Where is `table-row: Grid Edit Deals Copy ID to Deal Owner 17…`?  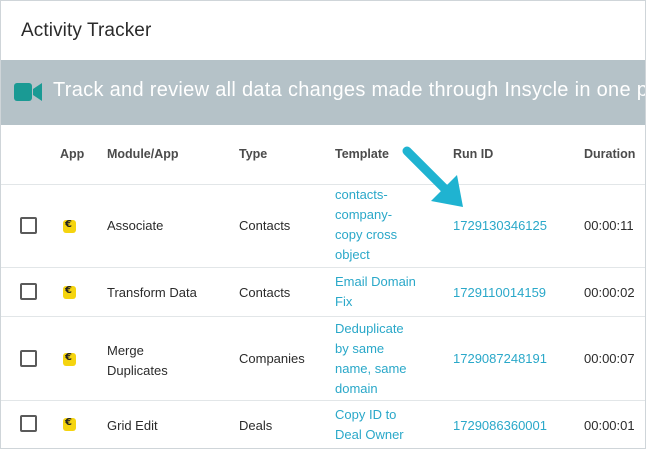
table-row: Grid Edit Deals Copy ID to Deal Owner 17… is located at coordinates (323, 424).